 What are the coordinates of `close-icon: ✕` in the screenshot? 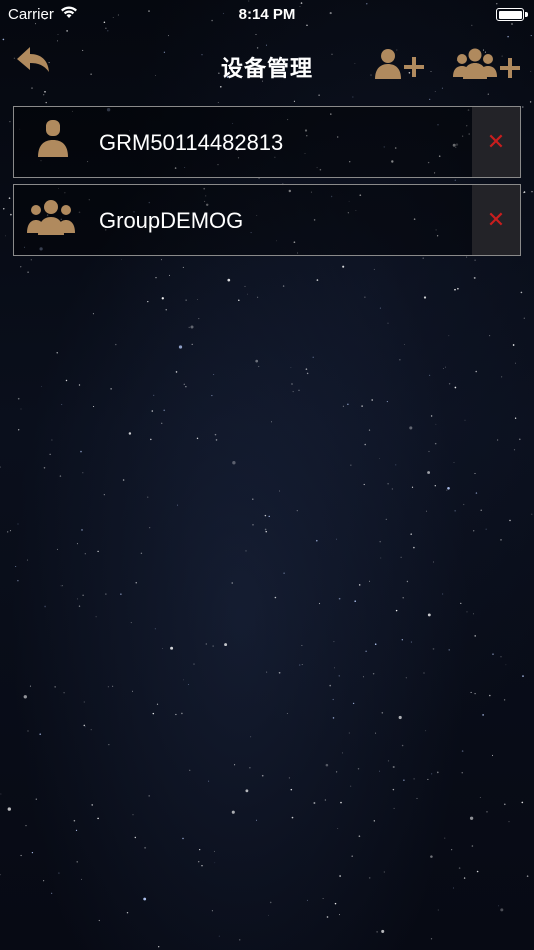 It's located at (496, 141).